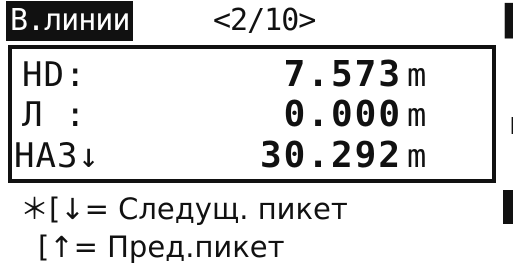 This screenshot has height=263, width=513. What do you see at coordinates (57, 156) in the screenshot?
I see `measurement-label: НАЗ↓` at bounding box center [57, 156].